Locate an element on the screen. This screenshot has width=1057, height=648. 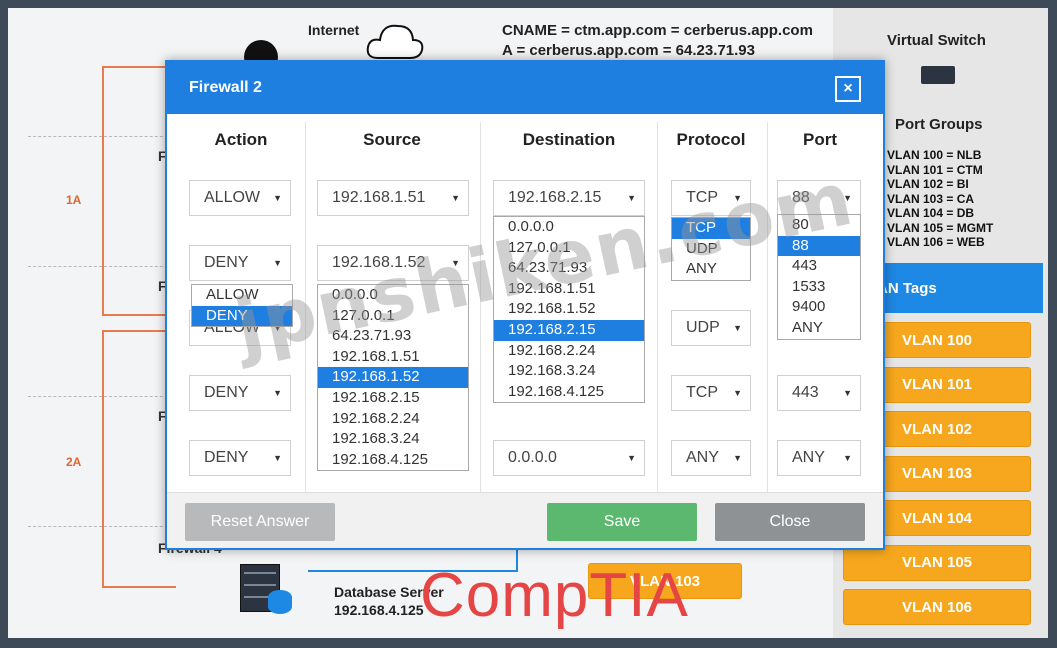
close-button: Close is located at coordinates (790, 522).